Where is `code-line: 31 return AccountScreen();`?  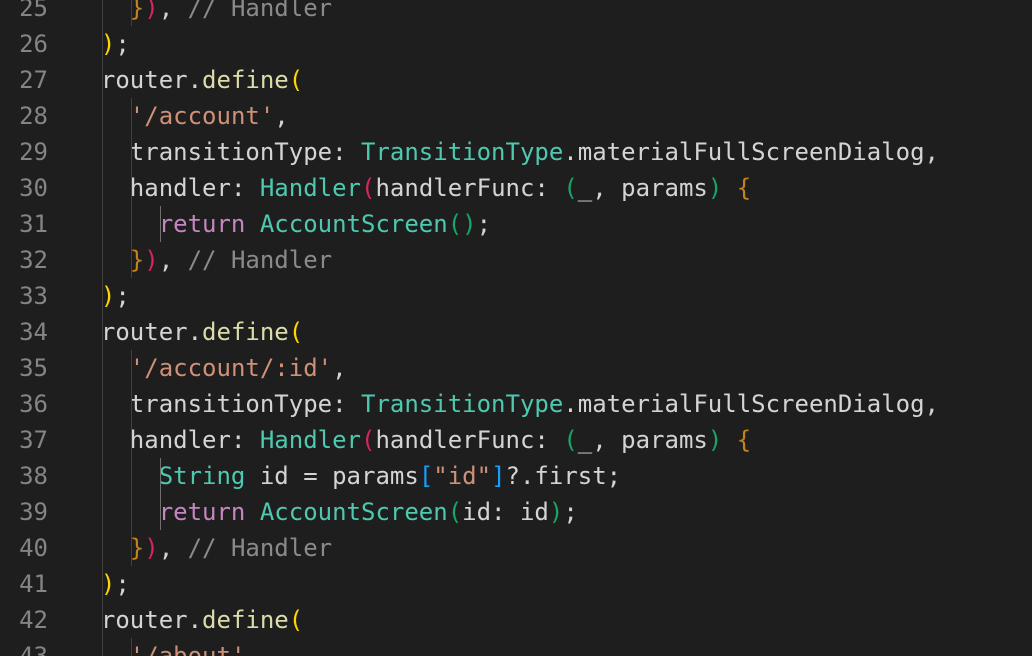
code-line: 31 return AccountScreen(); is located at coordinates (516, 224).